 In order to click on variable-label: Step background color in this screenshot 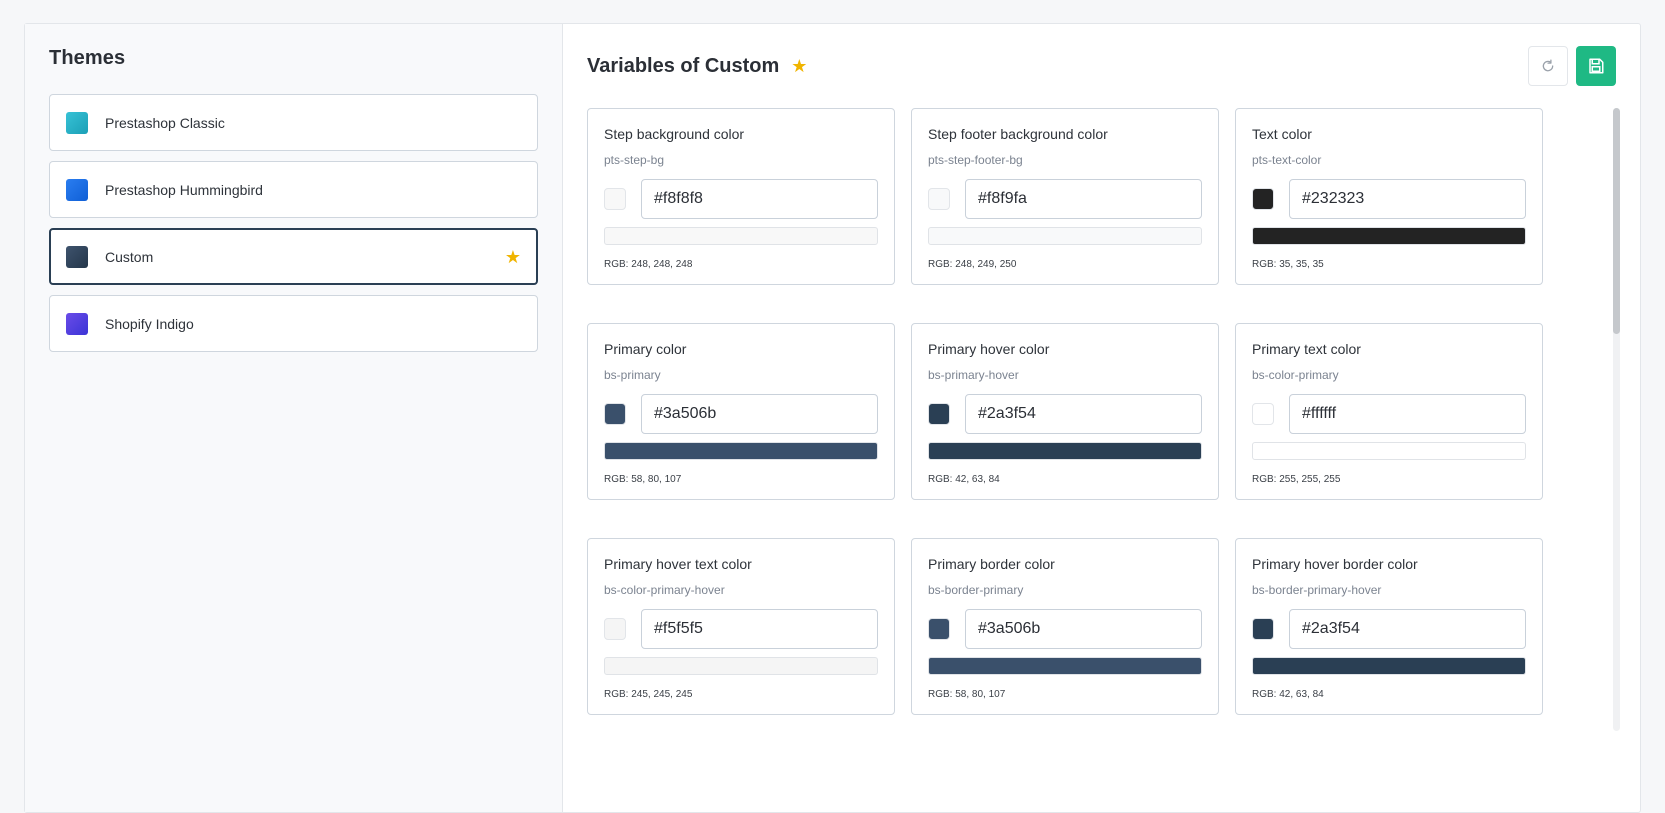, I will do `click(674, 134)`.